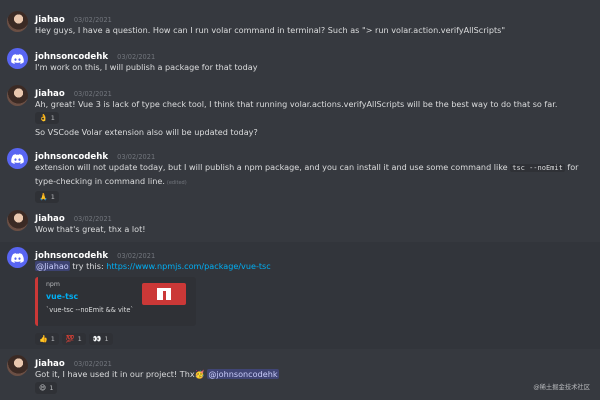 This screenshot has width=600, height=400. I want to click on embed-title-link: vue-tsc, so click(62, 296).